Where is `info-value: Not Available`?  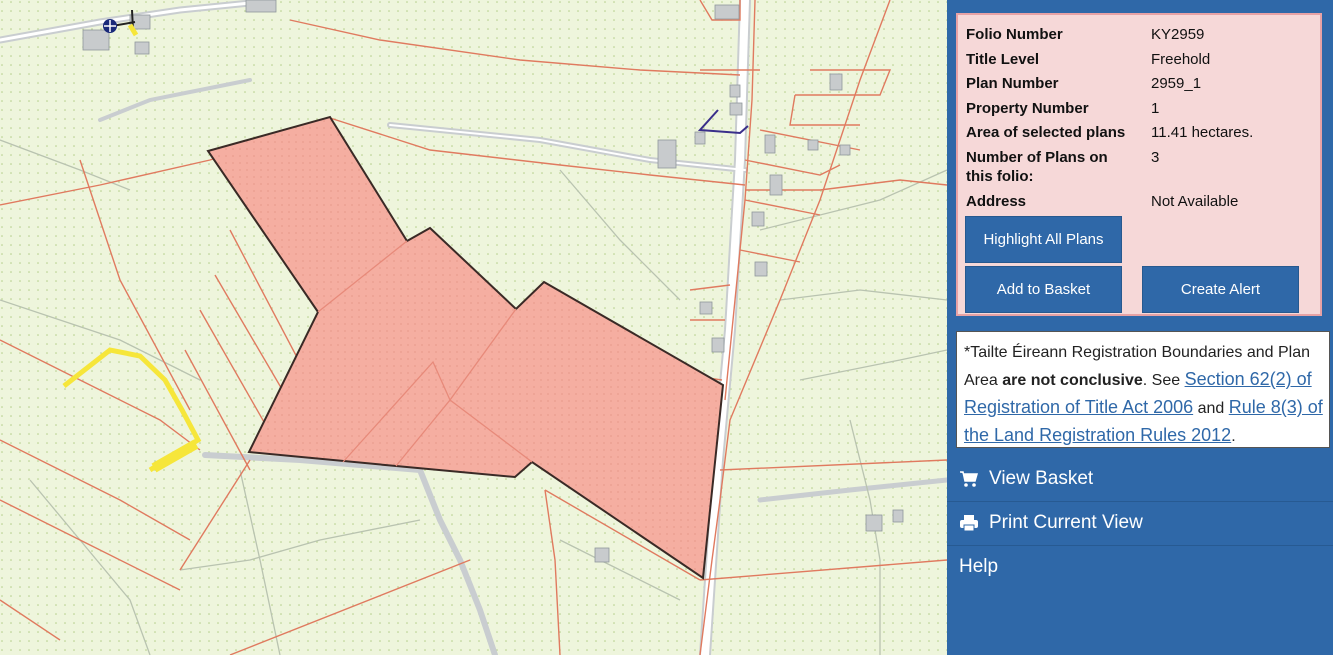 info-value: Not Available is located at coordinates (1195, 201).